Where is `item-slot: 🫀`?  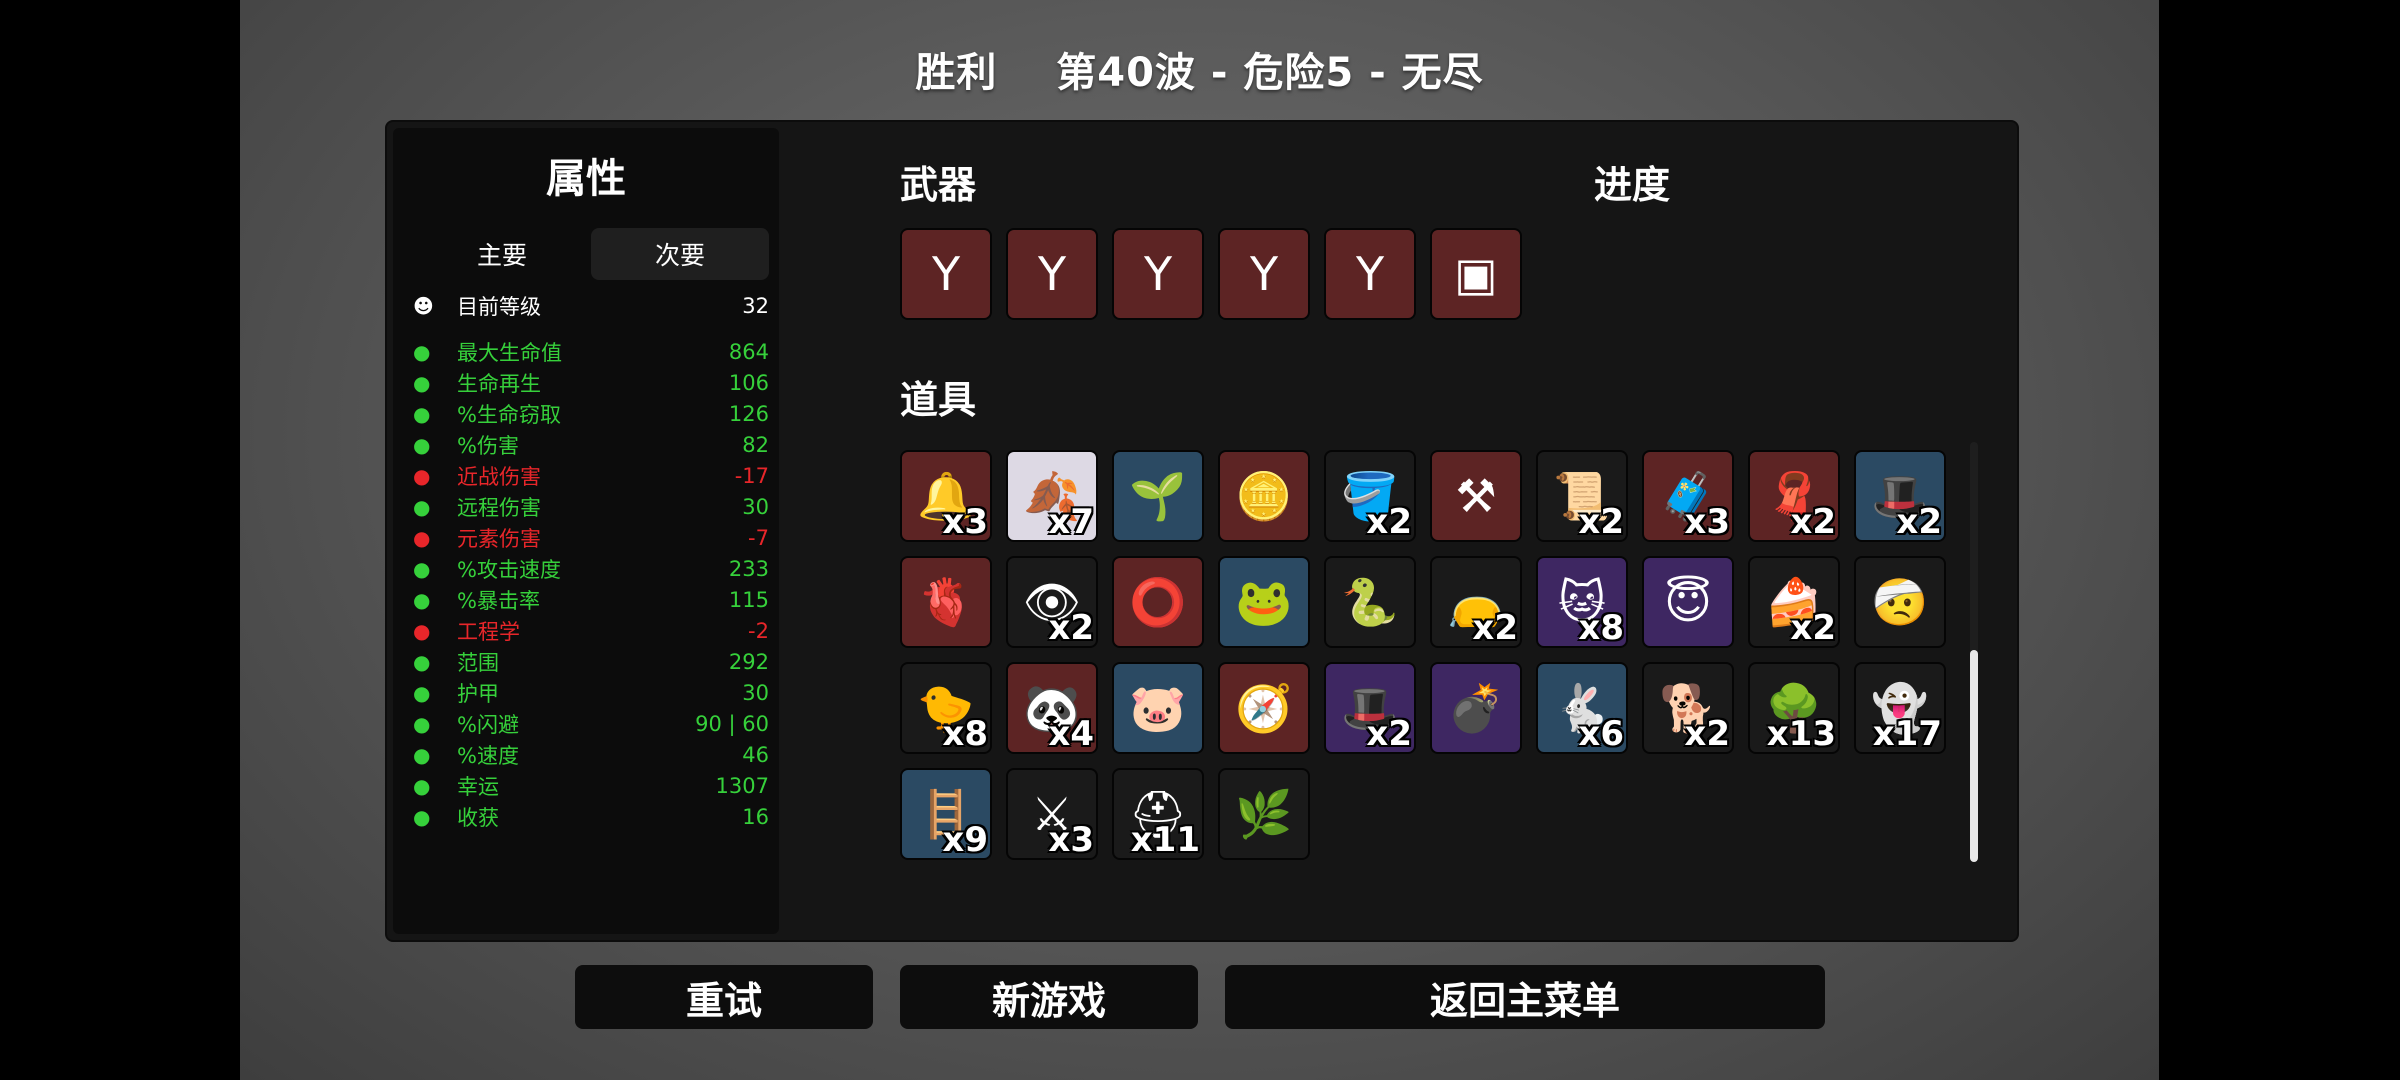 item-slot: 🫀 is located at coordinates (946, 602).